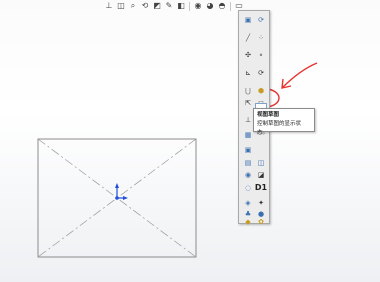 The height and width of the screenshot is (282, 380). What do you see at coordinates (279, 128) in the screenshot?
I see `tooltip-description: 控制草图的显示状态。` at bounding box center [279, 128].